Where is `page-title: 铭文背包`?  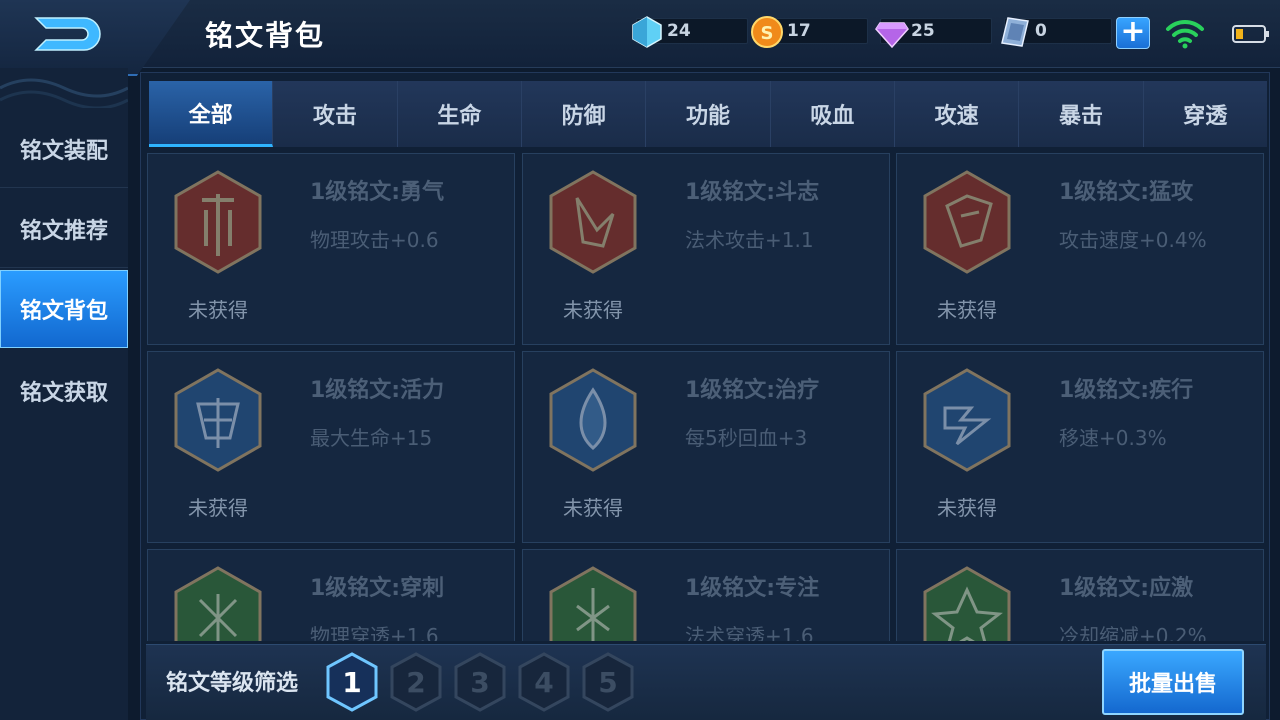 page-title: 铭文背包 is located at coordinates (265, 35).